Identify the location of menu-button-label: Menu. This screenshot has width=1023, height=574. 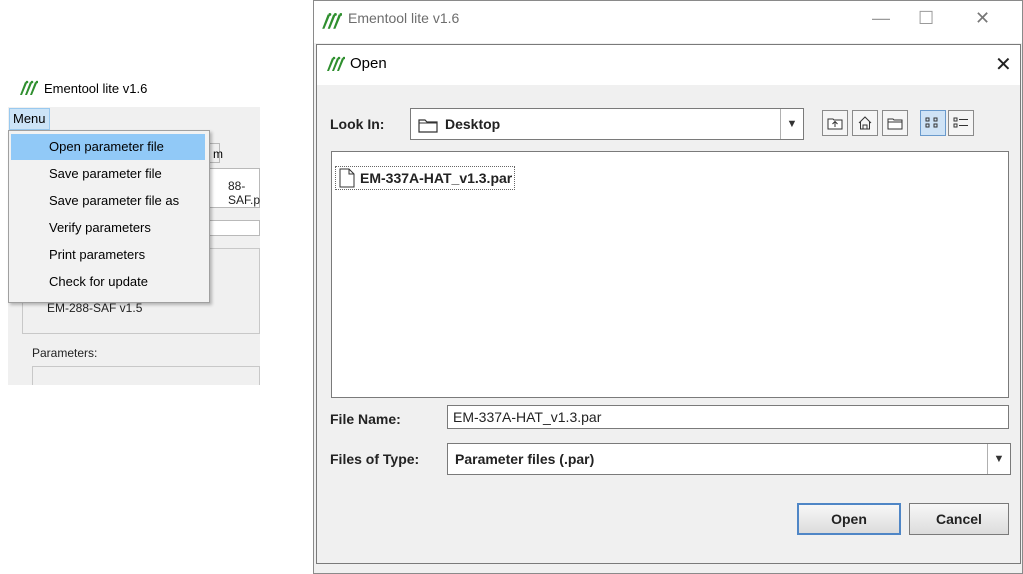
(29, 118).